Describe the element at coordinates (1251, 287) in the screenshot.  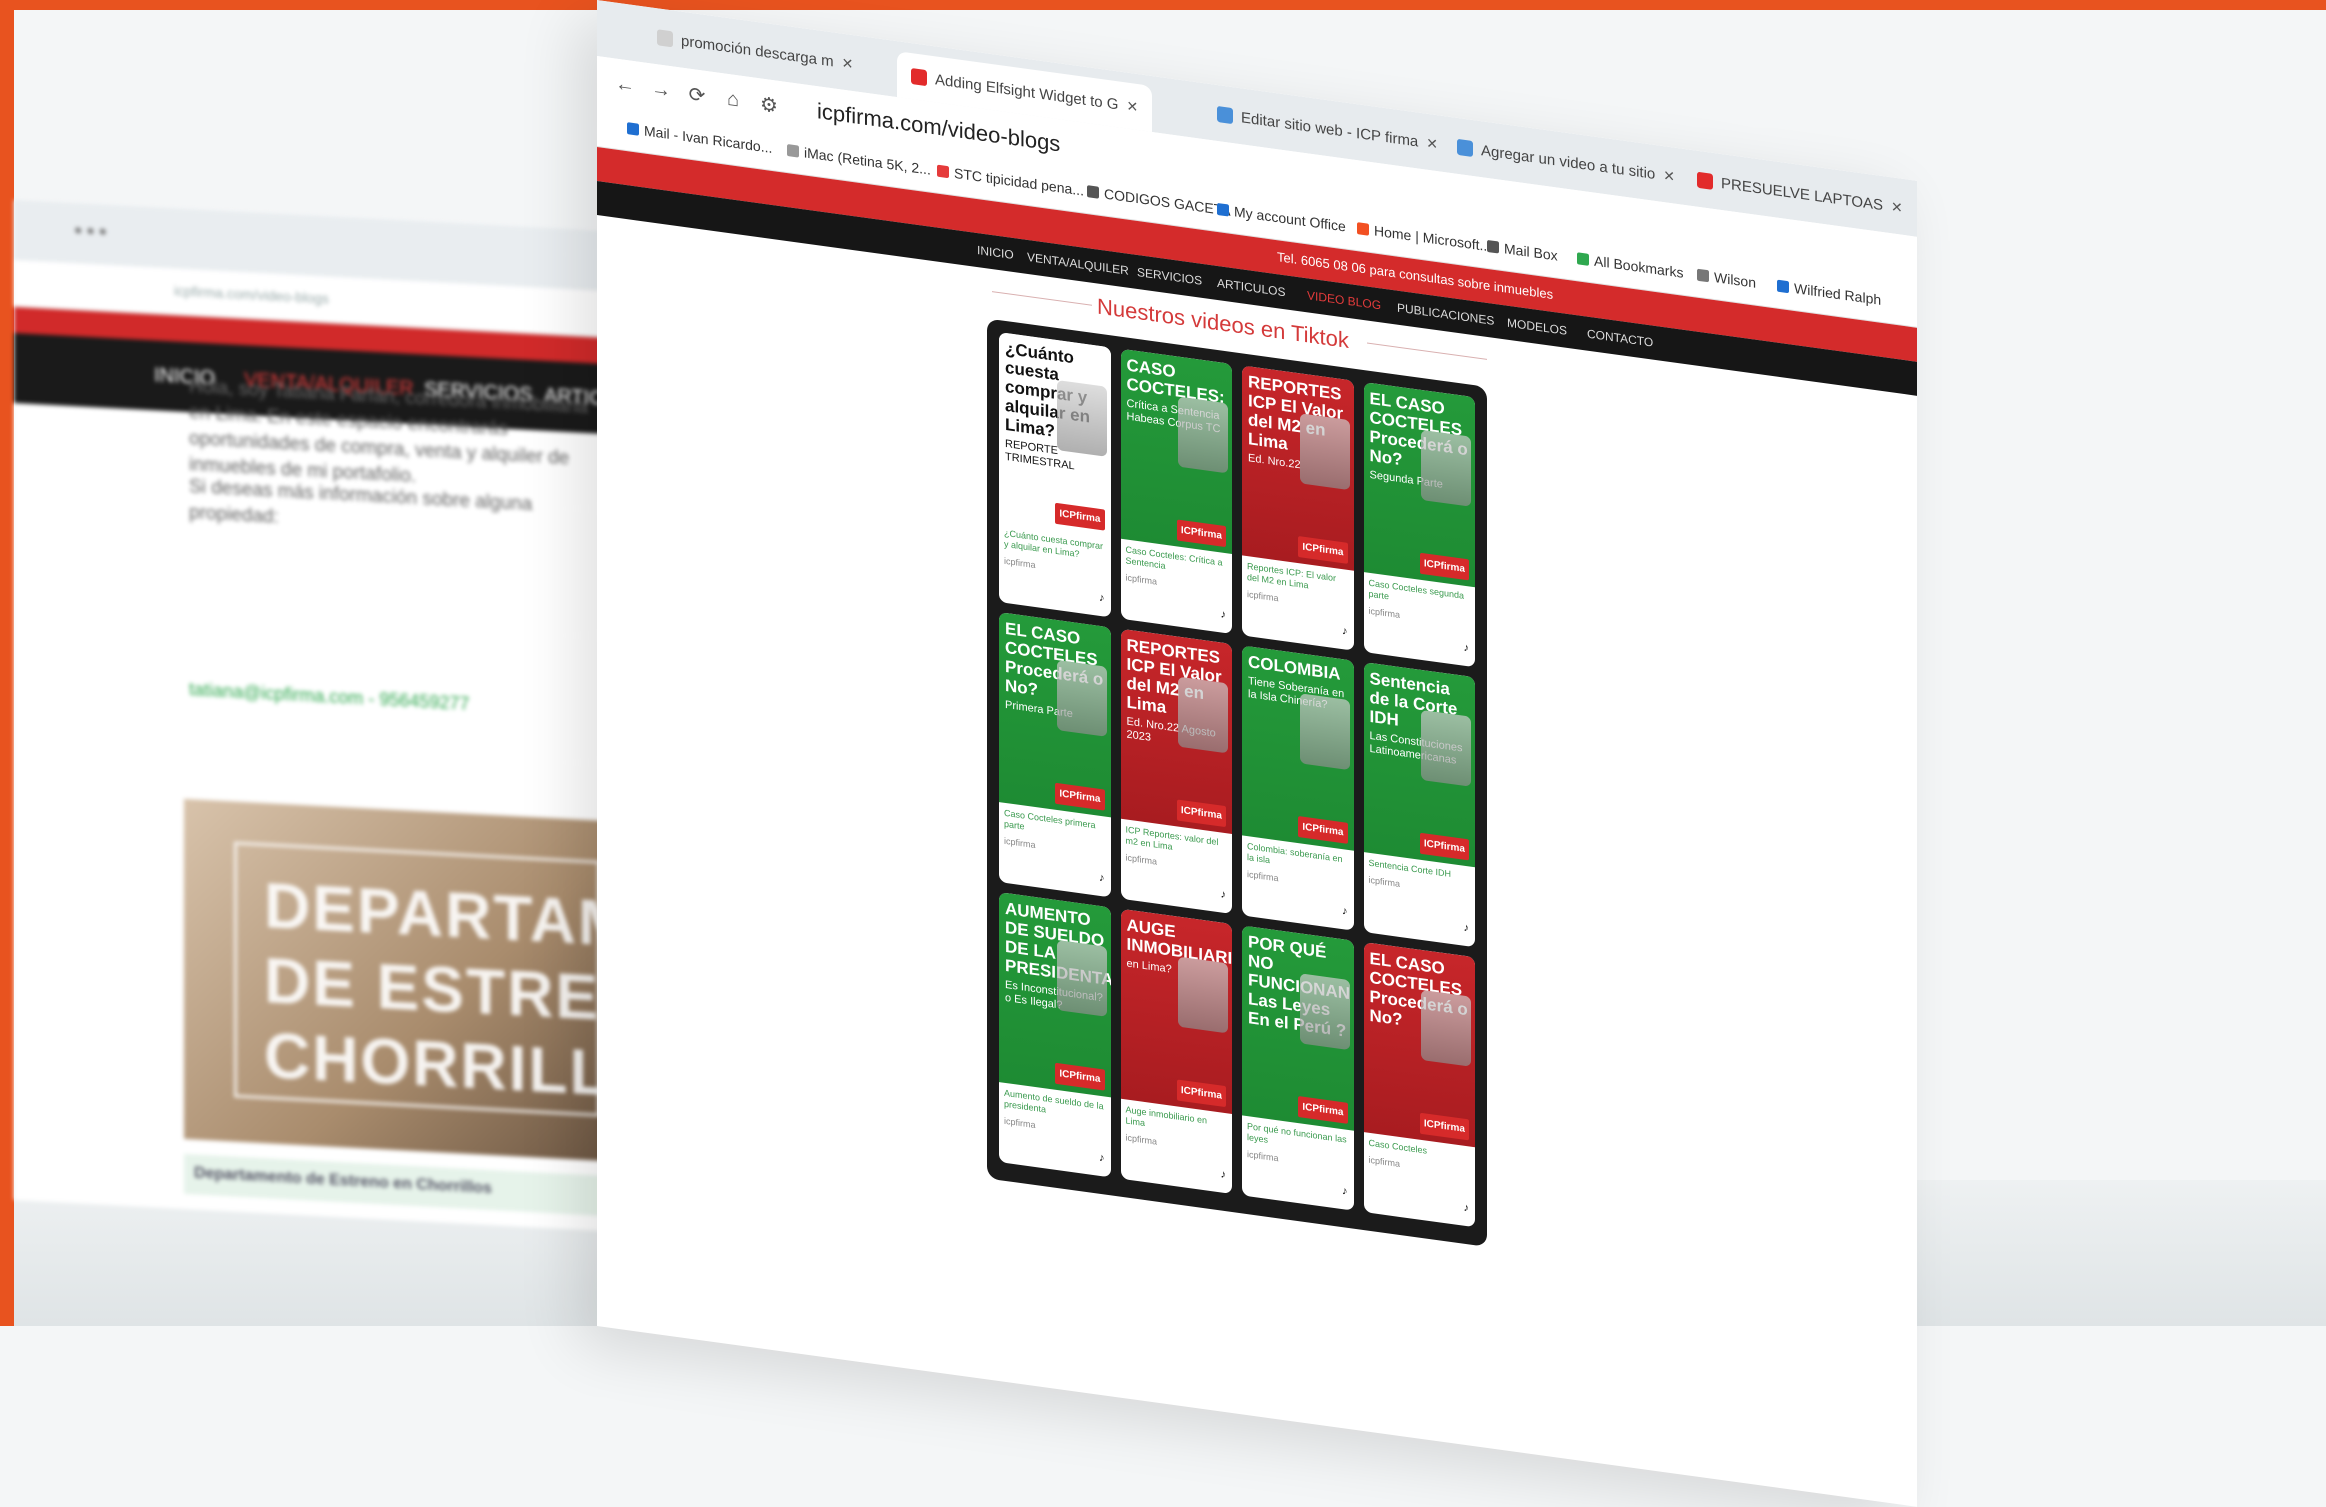
I see `site-nav-item: ARTICULOS` at that location.